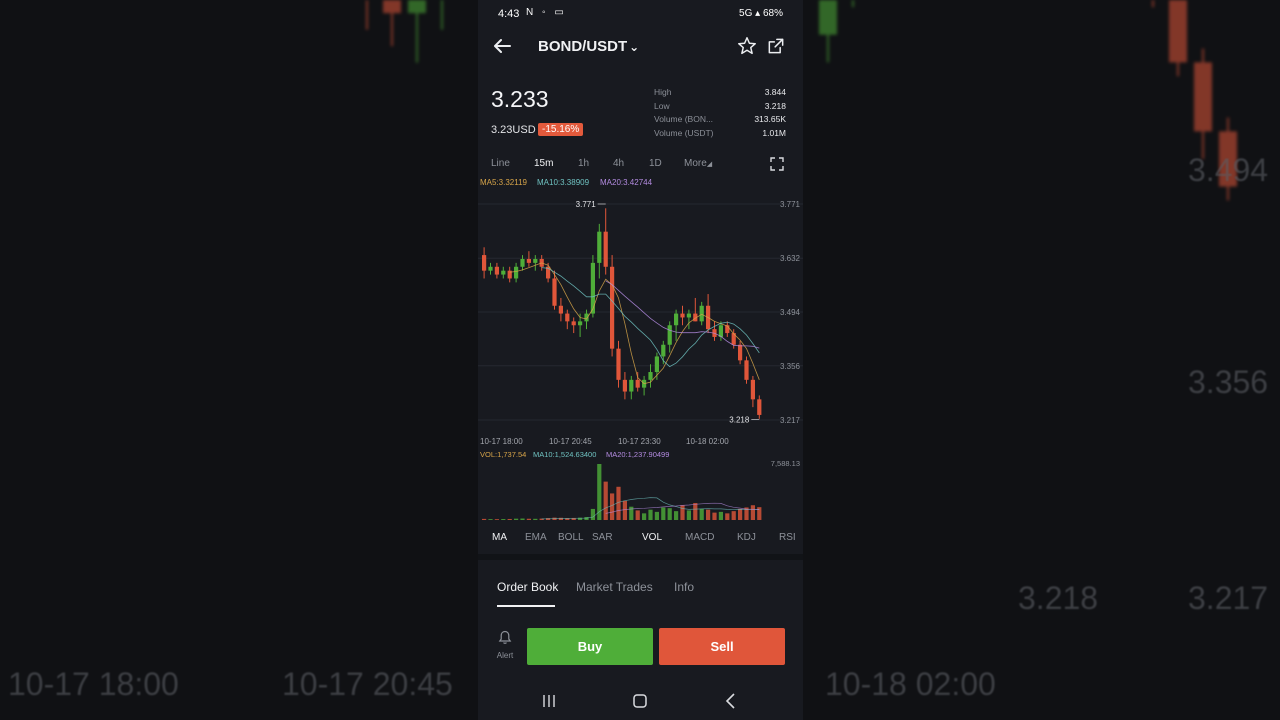 The width and height of the screenshot is (1280, 720). Describe the element at coordinates (590, 646) in the screenshot. I see `buy-button: Buy` at that location.